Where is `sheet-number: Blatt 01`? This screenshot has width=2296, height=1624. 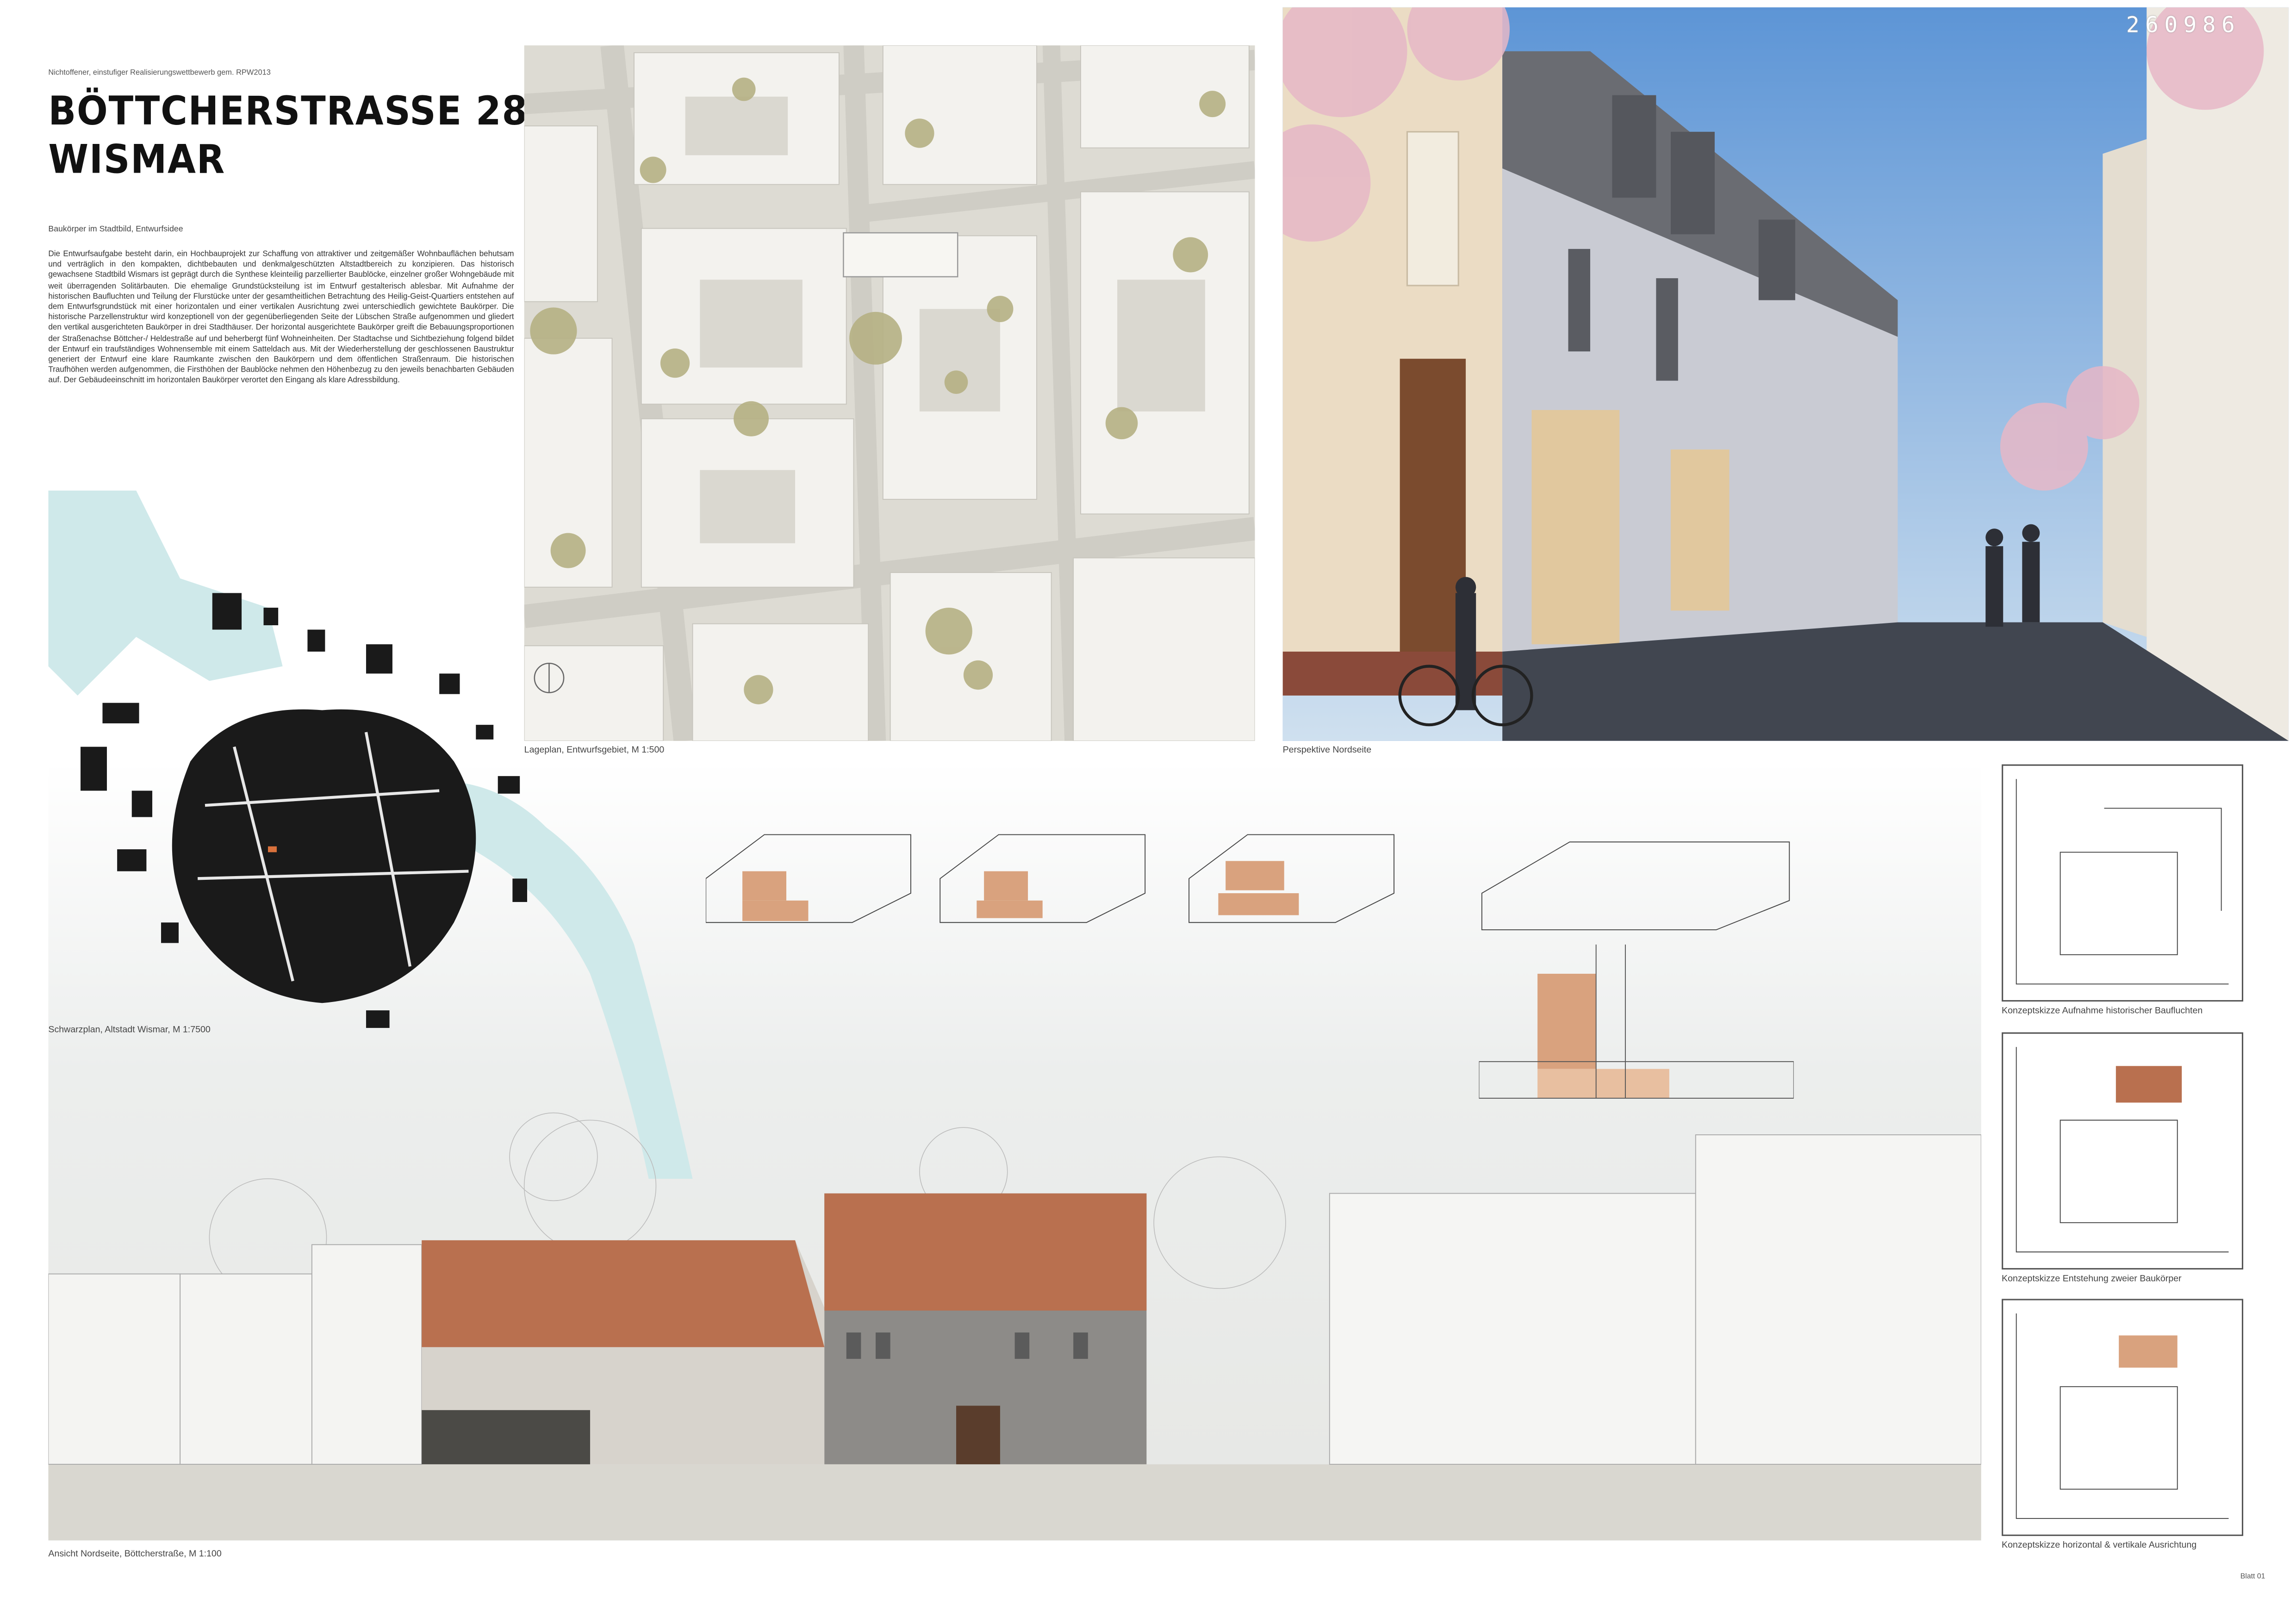 sheet-number: Blatt 01 is located at coordinates (2252, 1577).